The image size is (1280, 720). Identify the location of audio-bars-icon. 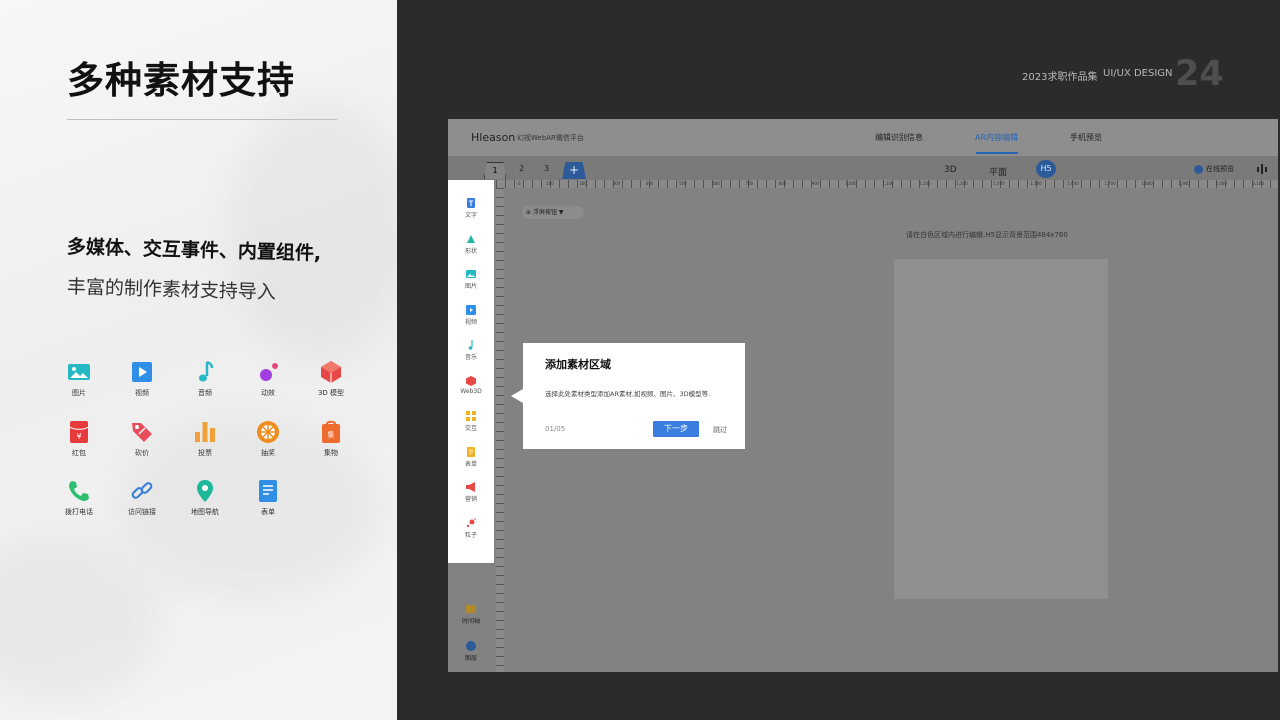
(1262, 169).